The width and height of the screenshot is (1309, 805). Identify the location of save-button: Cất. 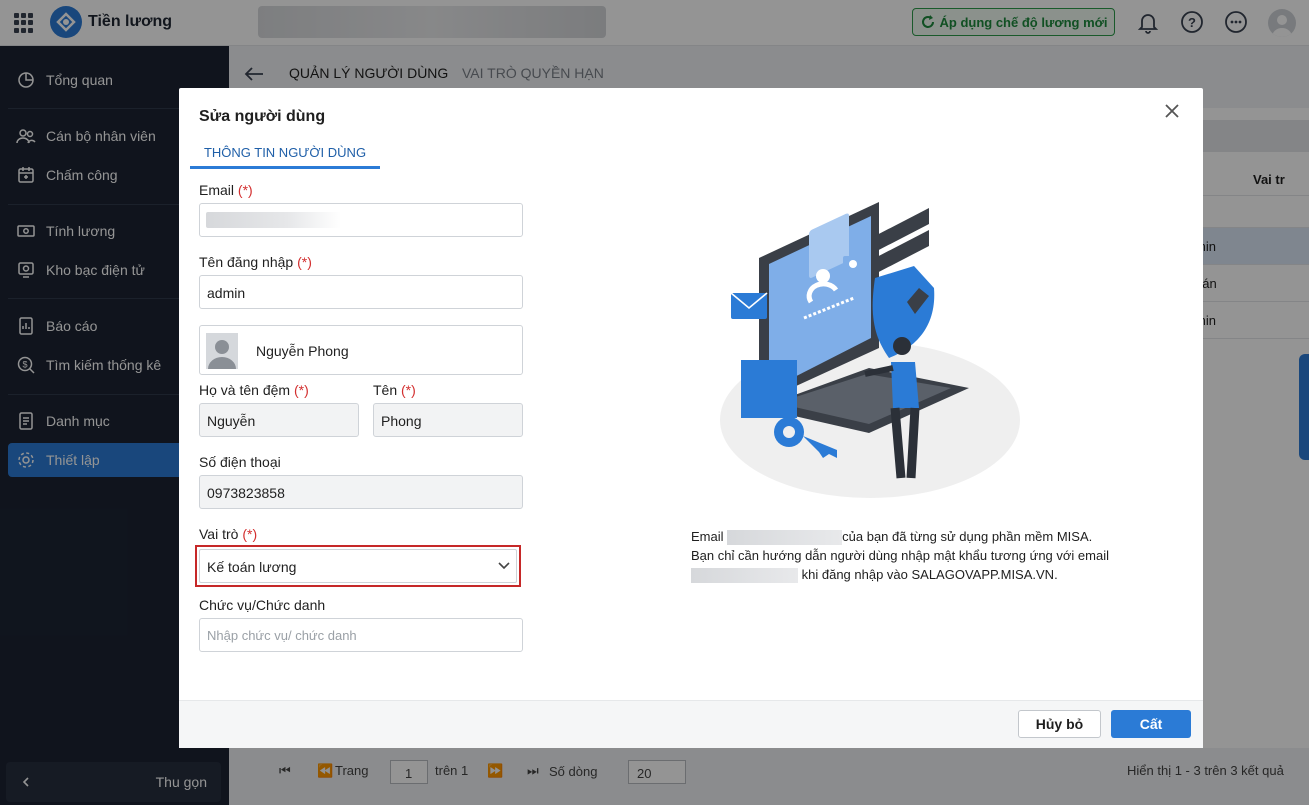
(1151, 724).